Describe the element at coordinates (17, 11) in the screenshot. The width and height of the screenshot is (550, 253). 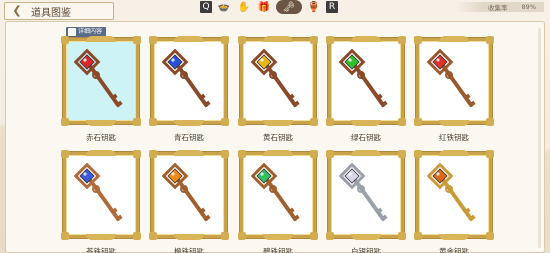
I see `back-arrow-icon: ❮` at that location.